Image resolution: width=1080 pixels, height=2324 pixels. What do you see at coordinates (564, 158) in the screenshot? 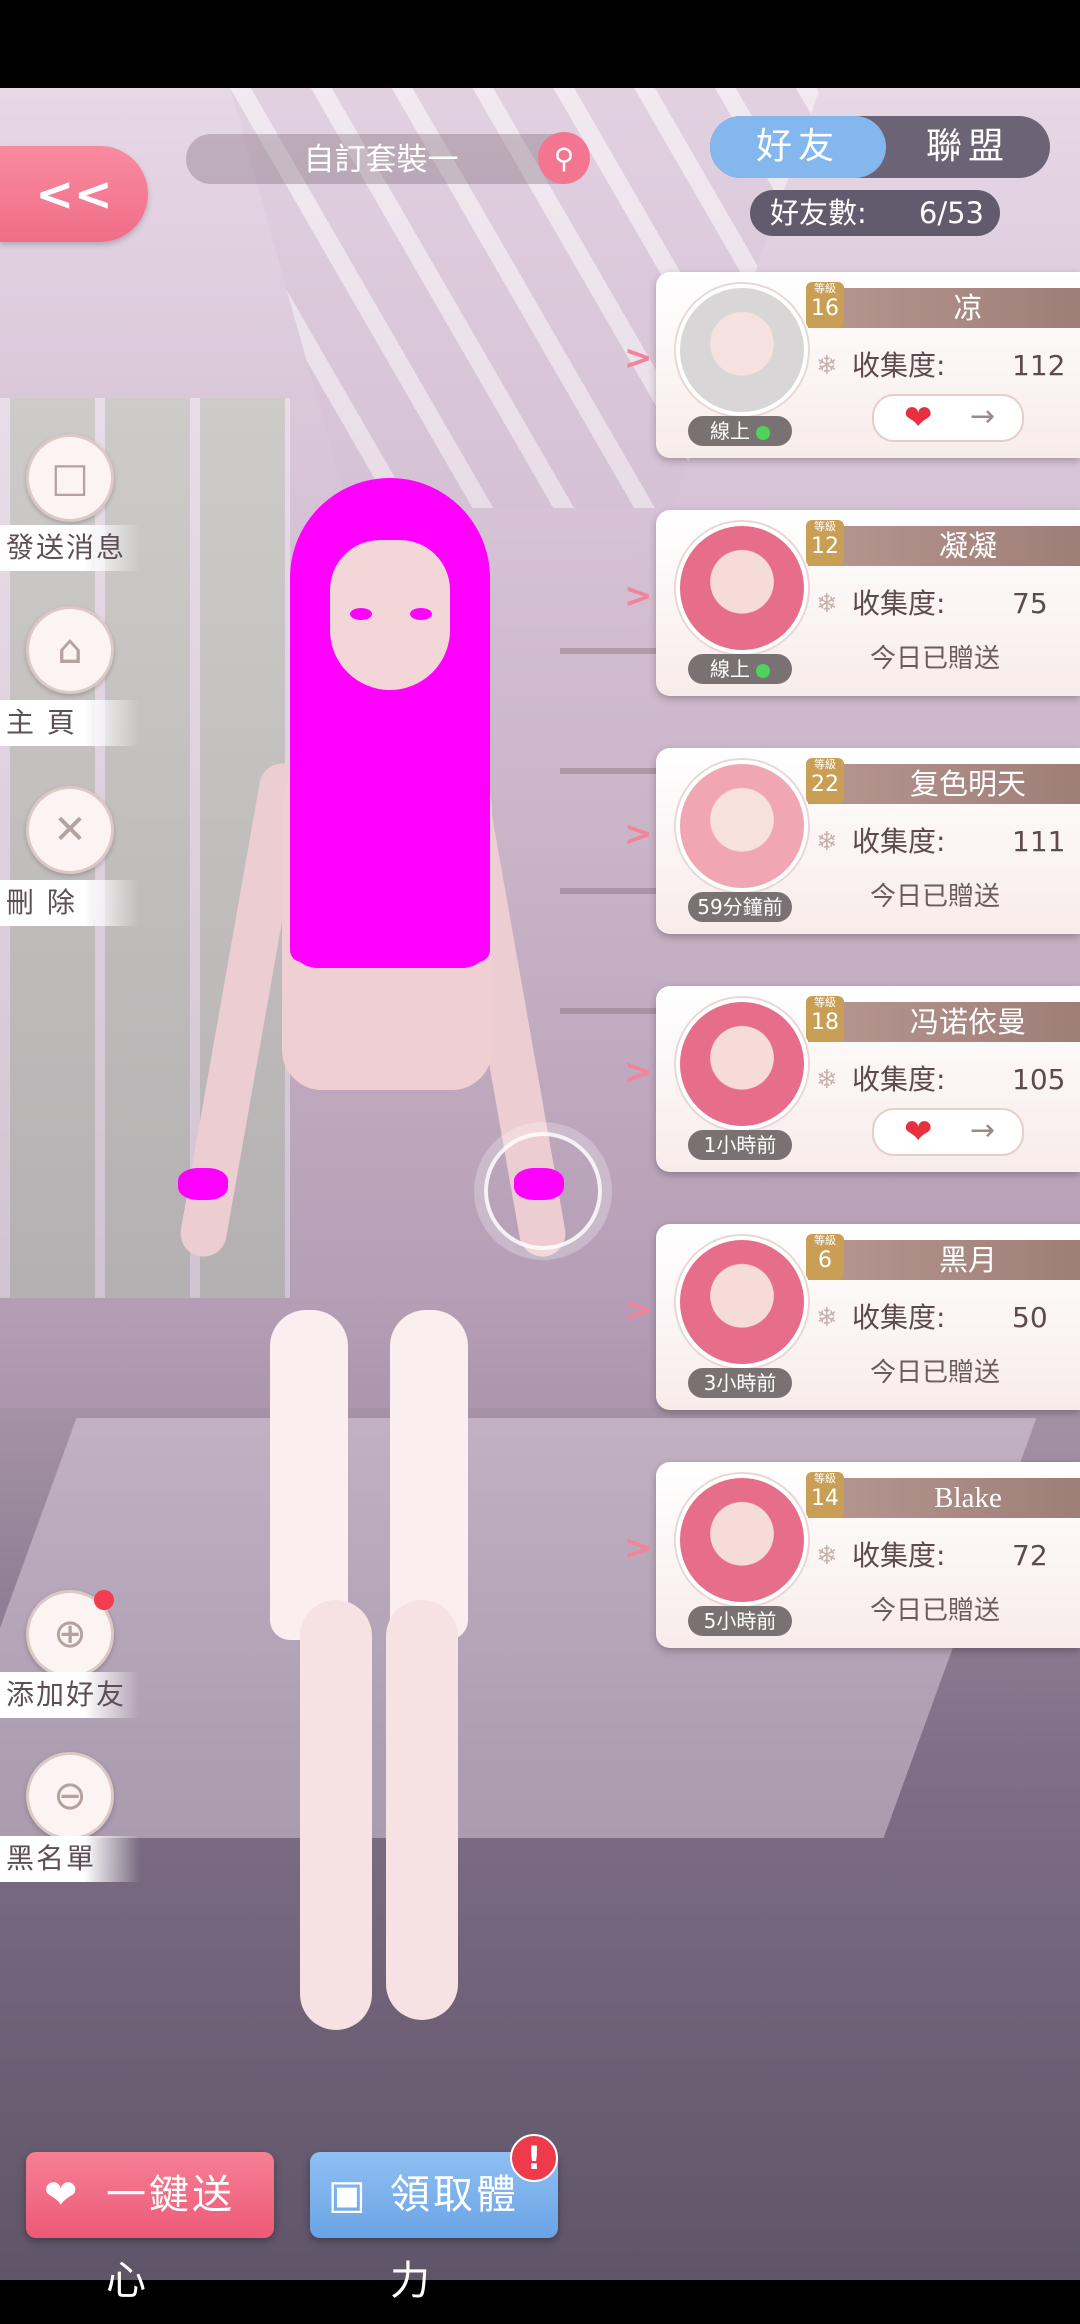
I see `search-icon: ⚲` at bounding box center [564, 158].